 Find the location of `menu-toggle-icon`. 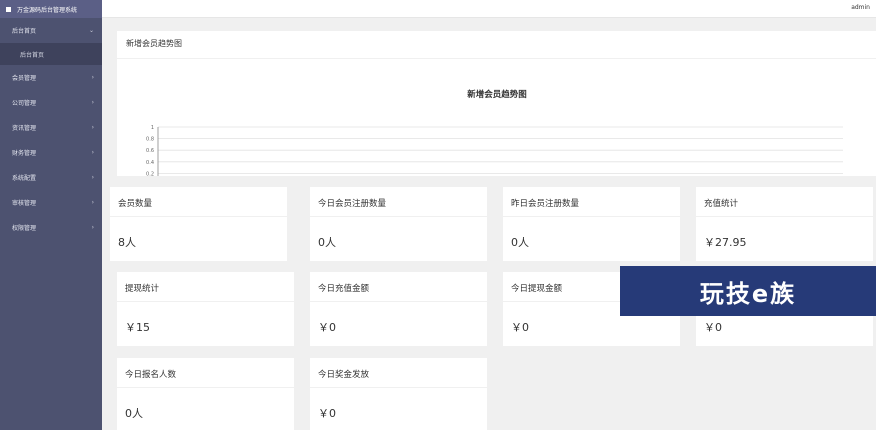

menu-toggle-icon is located at coordinates (8, 9).